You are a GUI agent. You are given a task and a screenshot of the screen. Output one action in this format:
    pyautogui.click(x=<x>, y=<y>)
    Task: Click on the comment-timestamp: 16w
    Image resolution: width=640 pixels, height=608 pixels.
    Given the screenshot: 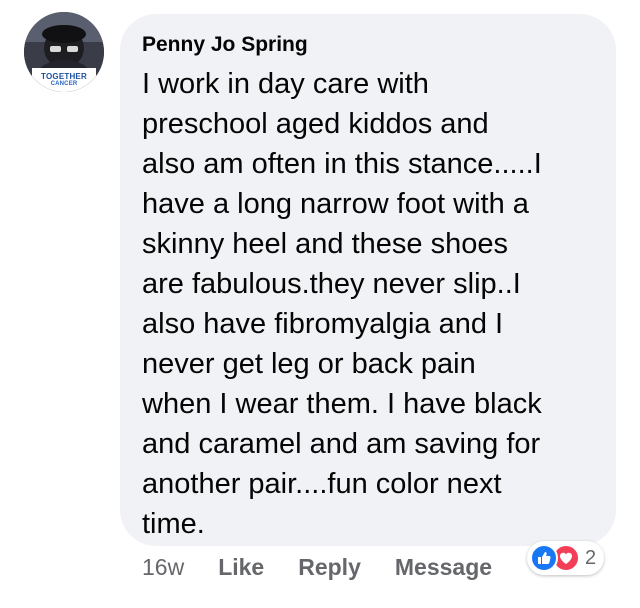 What is the action you would take?
    pyautogui.click(x=163, y=567)
    